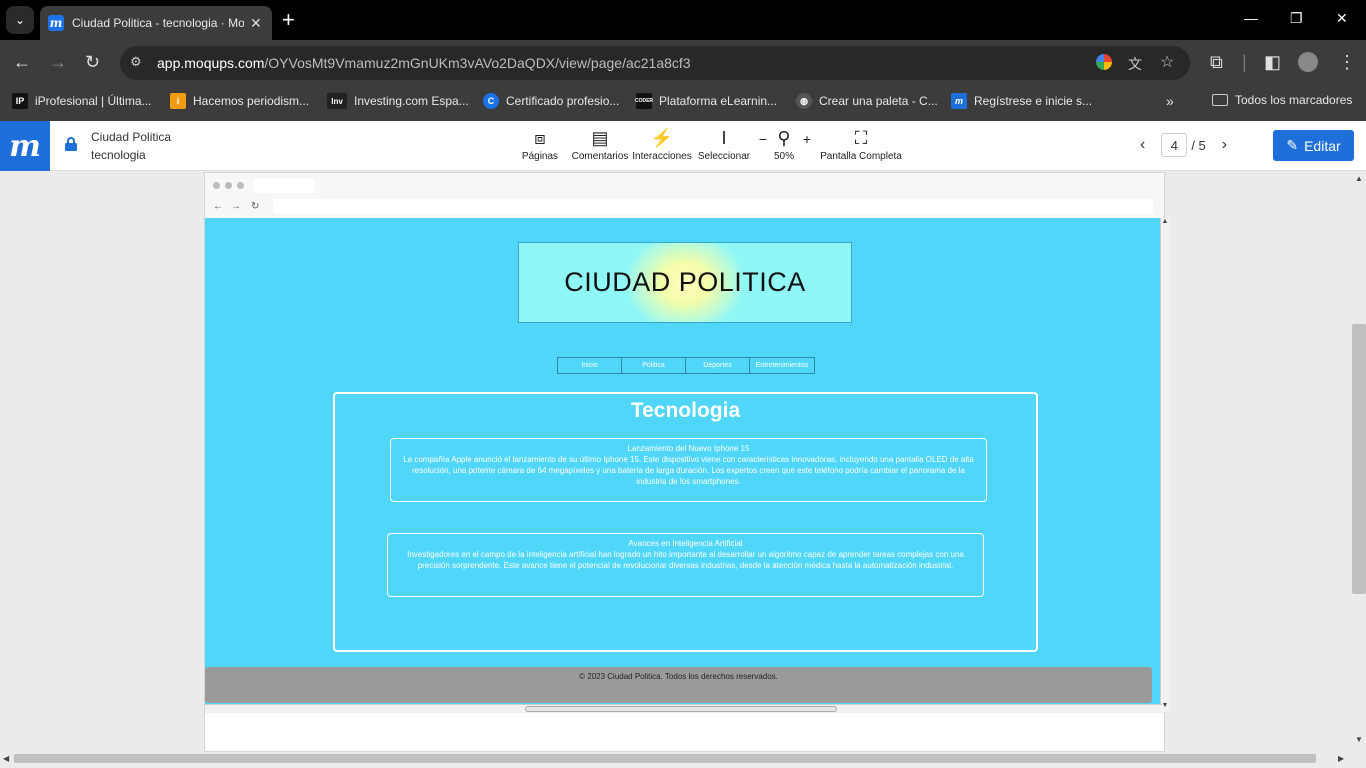 This screenshot has height=768, width=1366. I want to click on all-bookmarks-label: Todos los marcadores, so click(1294, 100).